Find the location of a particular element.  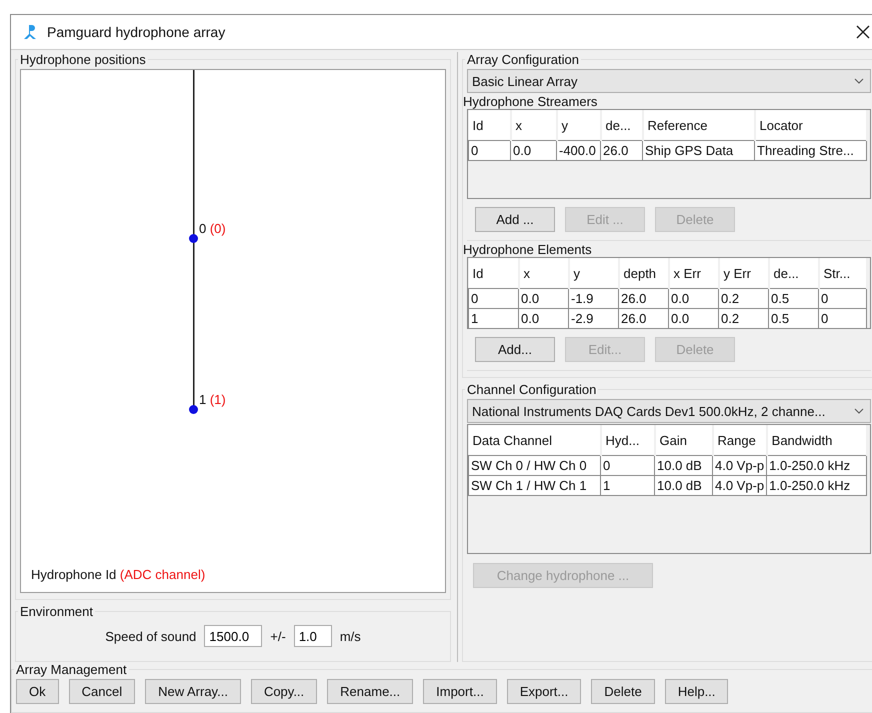

section-title: Hydrophone Elements is located at coordinates (528, 249).